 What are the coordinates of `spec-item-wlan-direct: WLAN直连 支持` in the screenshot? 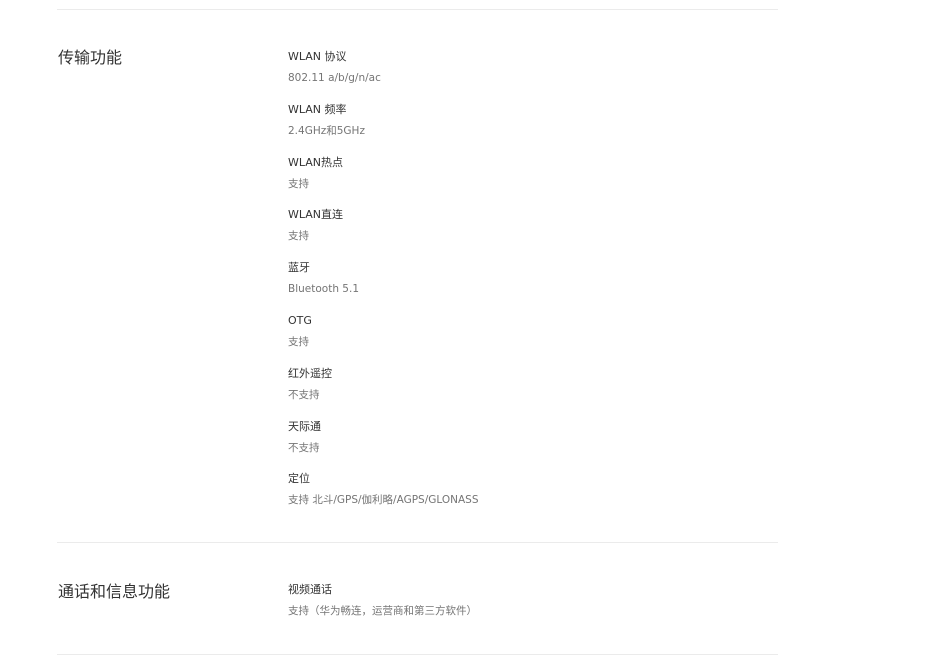 It's located at (528, 234).